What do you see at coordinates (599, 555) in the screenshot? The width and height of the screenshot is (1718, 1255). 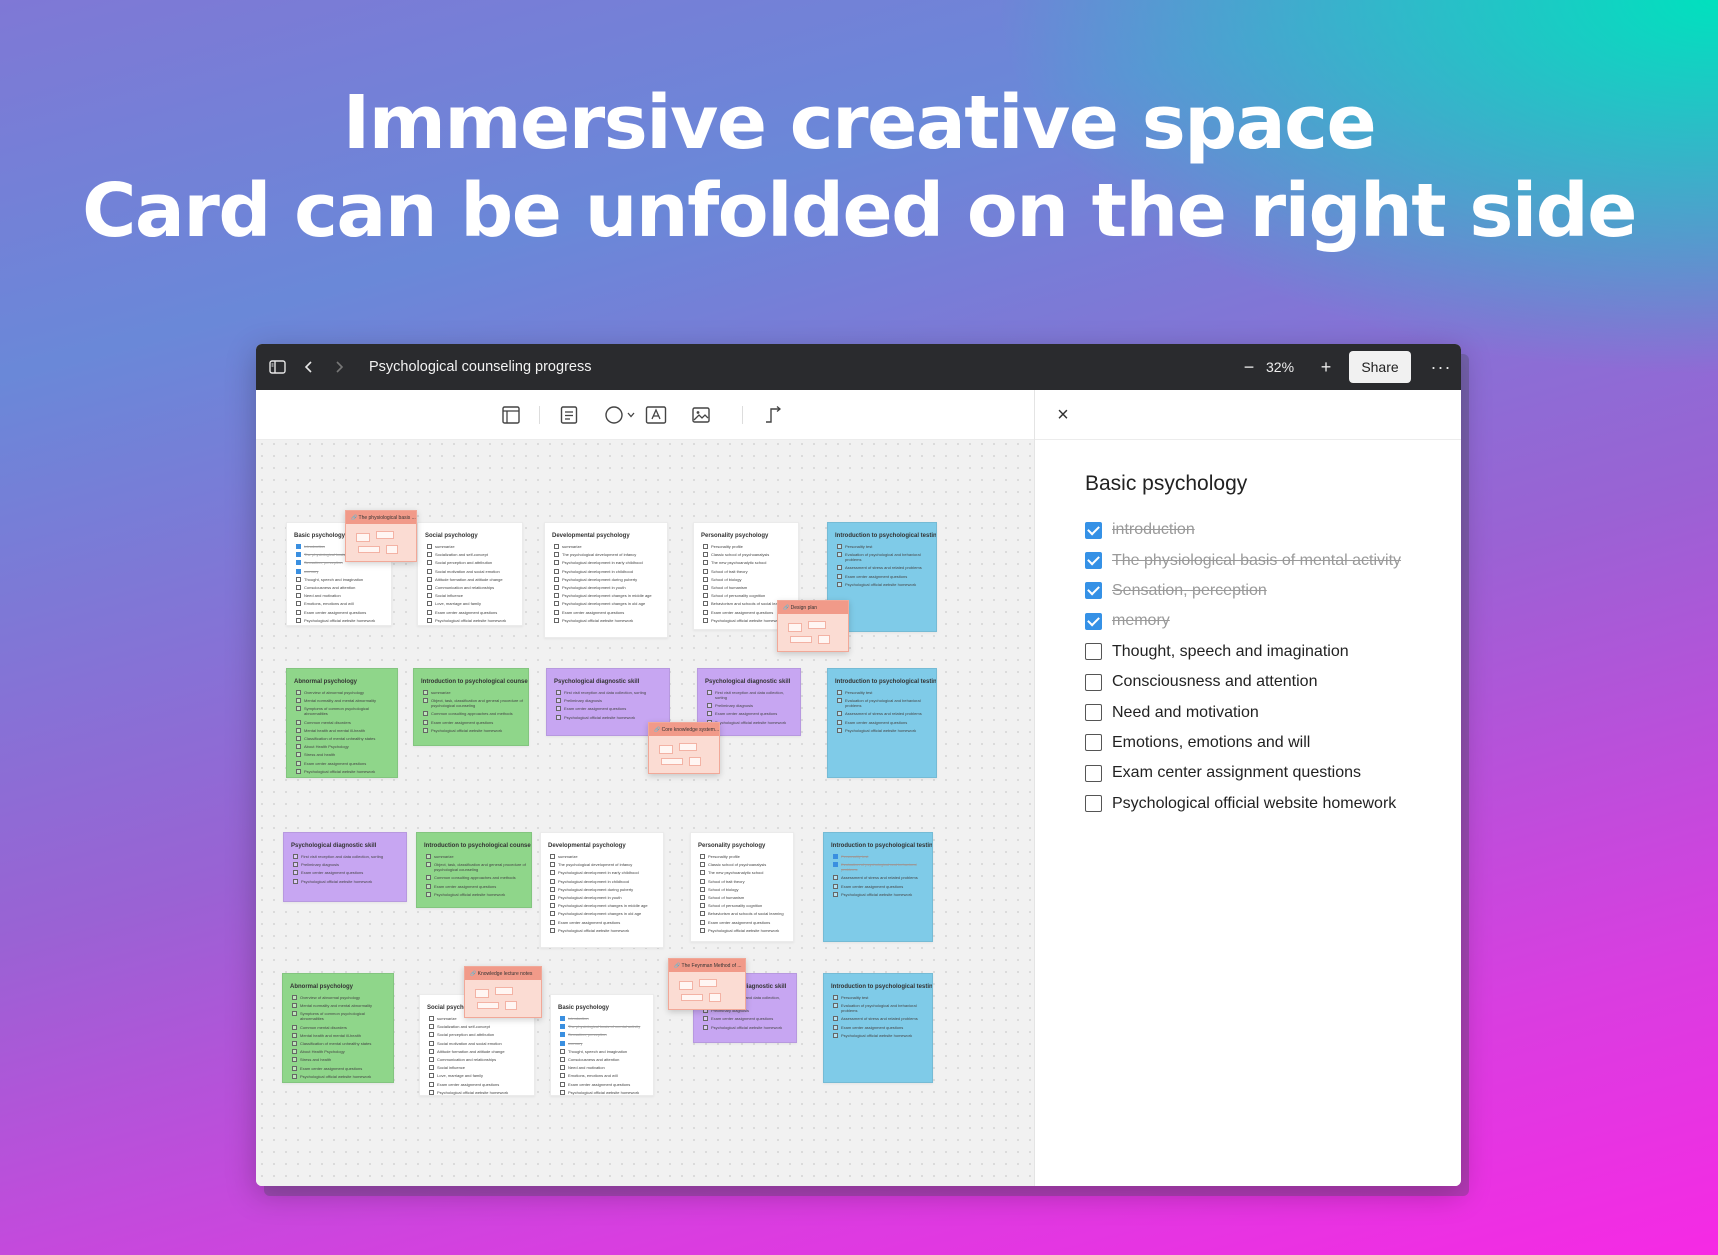 I see `canvas-card-item-label: The psychological development of infancy` at bounding box center [599, 555].